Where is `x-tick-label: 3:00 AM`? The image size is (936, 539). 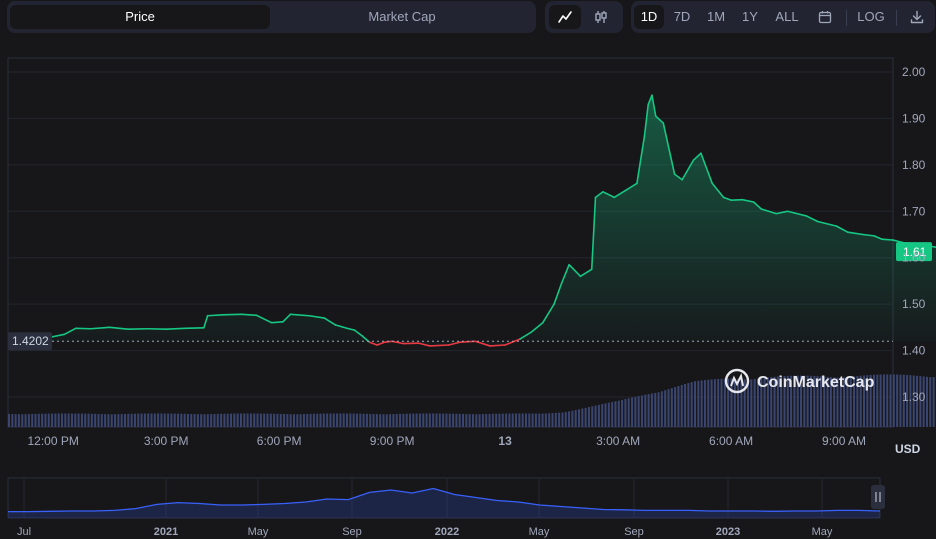
x-tick-label: 3:00 AM is located at coordinates (618, 441).